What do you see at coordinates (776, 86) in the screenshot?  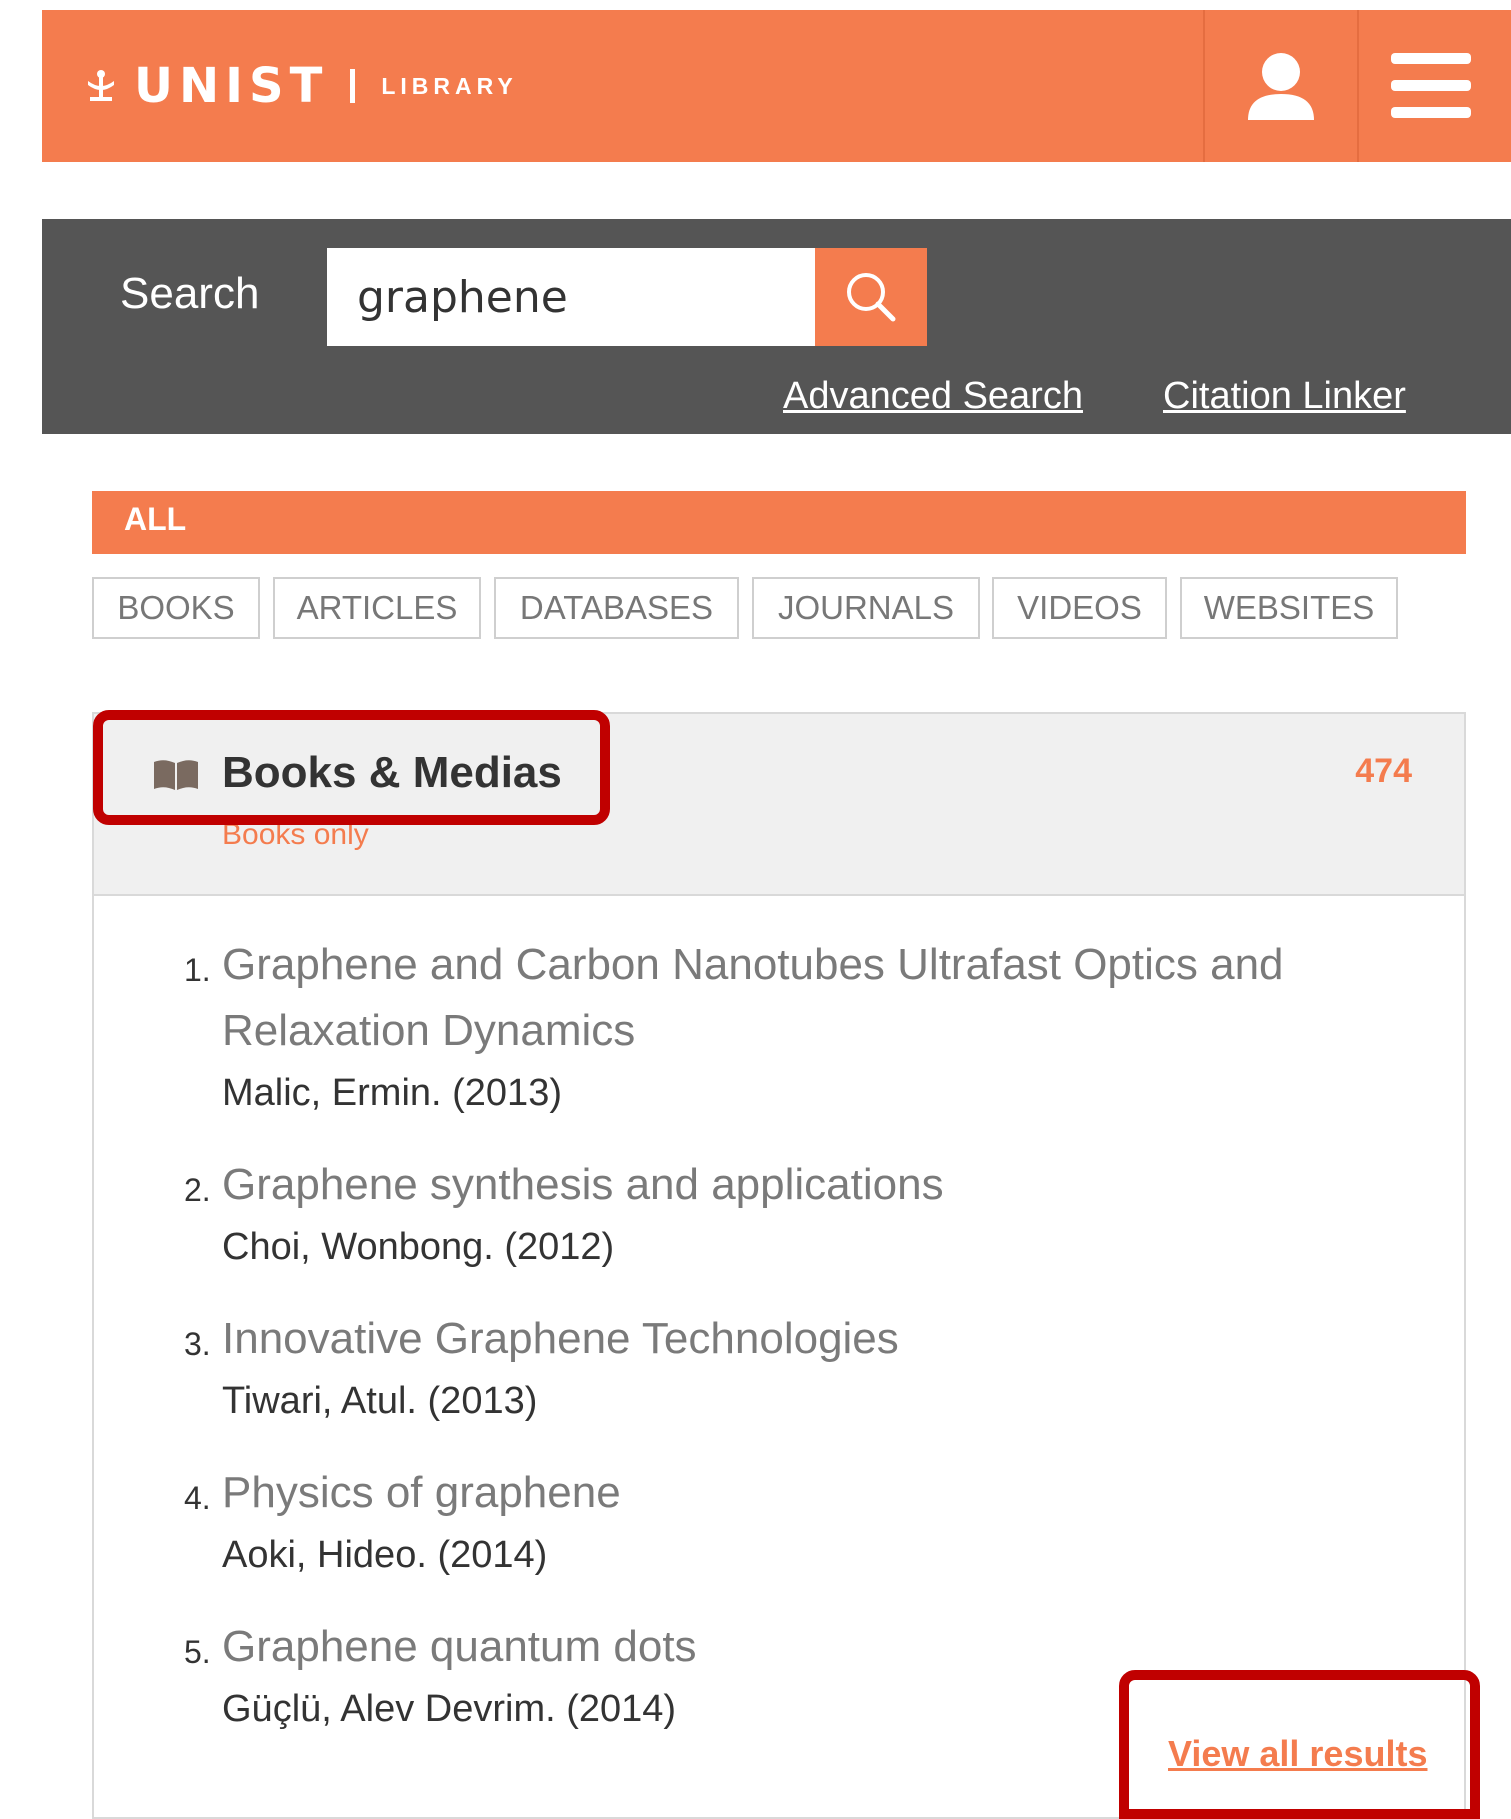 I see `top-header: UNIST LIBRARY` at bounding box center [776, 86].